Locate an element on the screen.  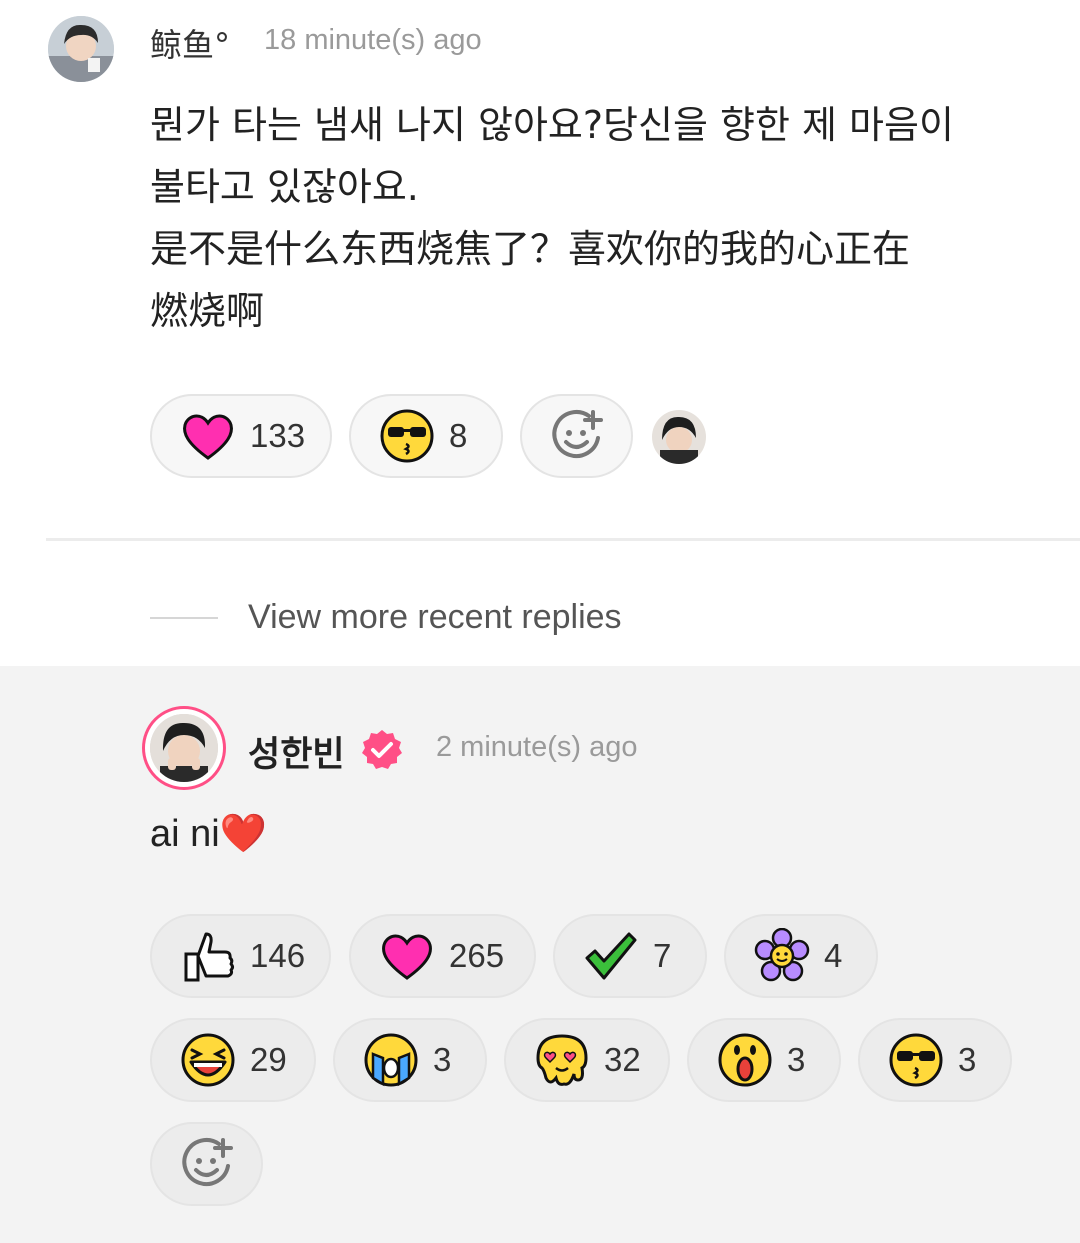
view-more-replies-link: View more recent replies is located at coordinates (435, 617).